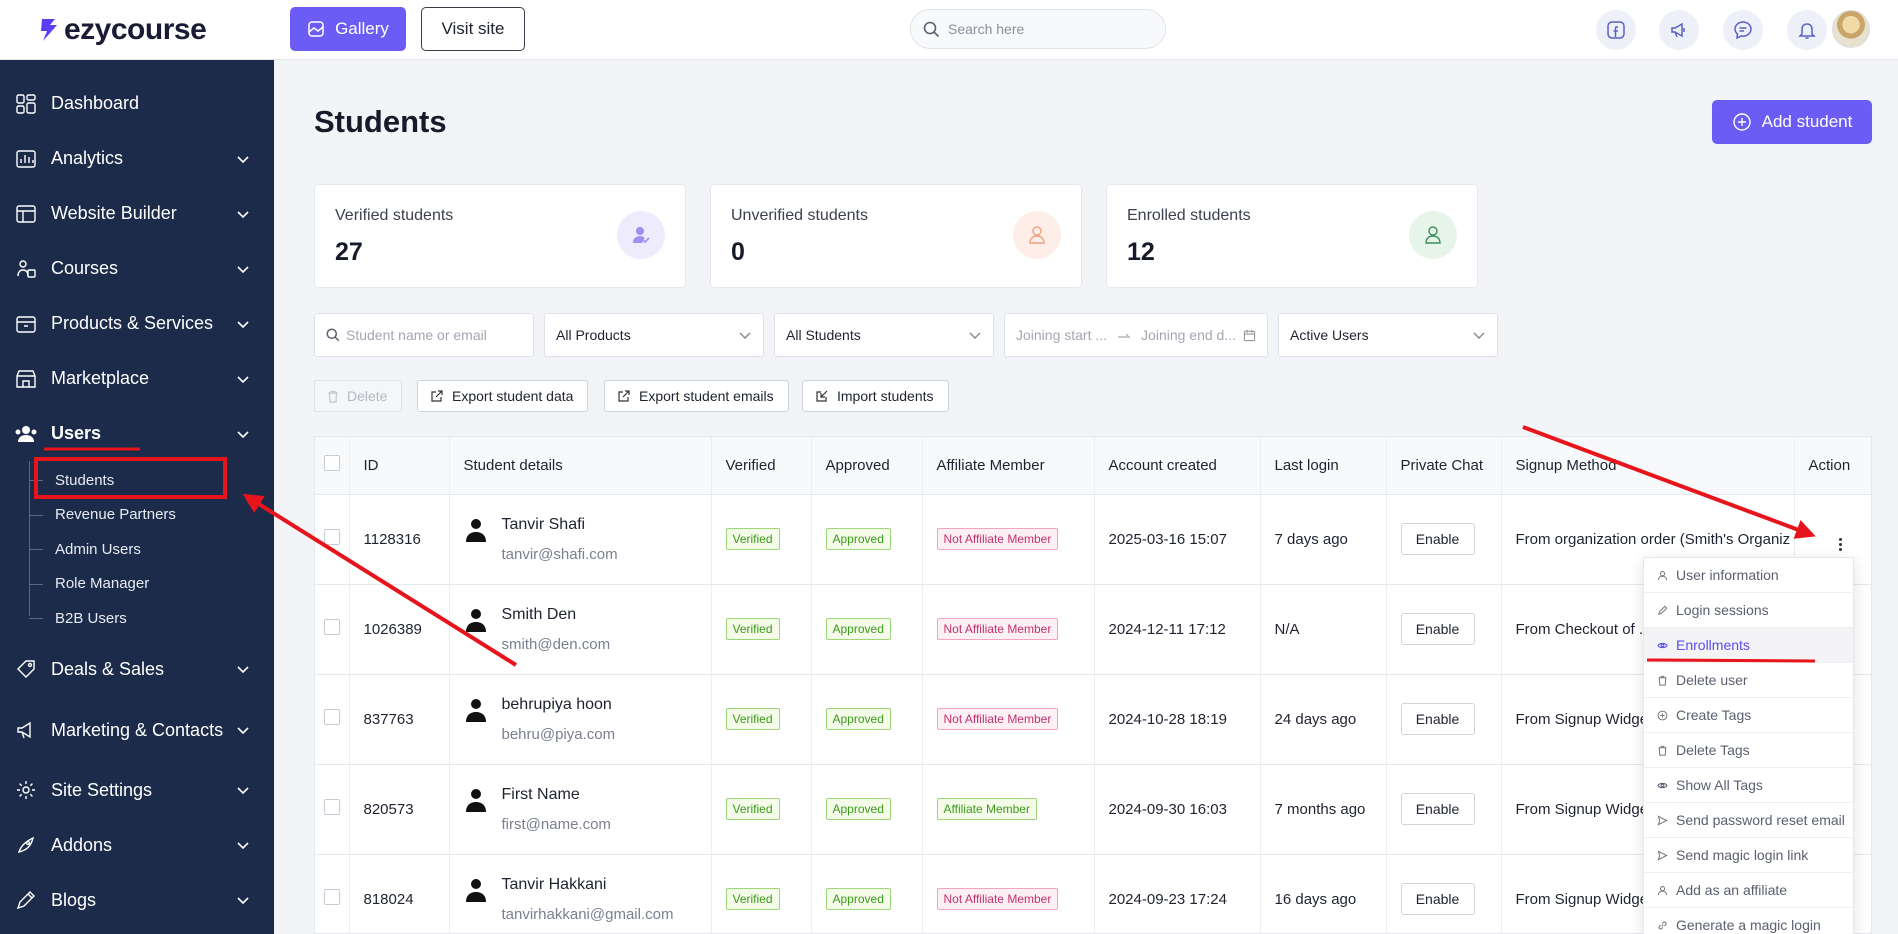 The height and width of the screenshot is (934, 1898). Describe the element at coordinates (137, 730) in the screenshot. I see `sidebar-item-marketing: Marketing & Contacts` at that location.